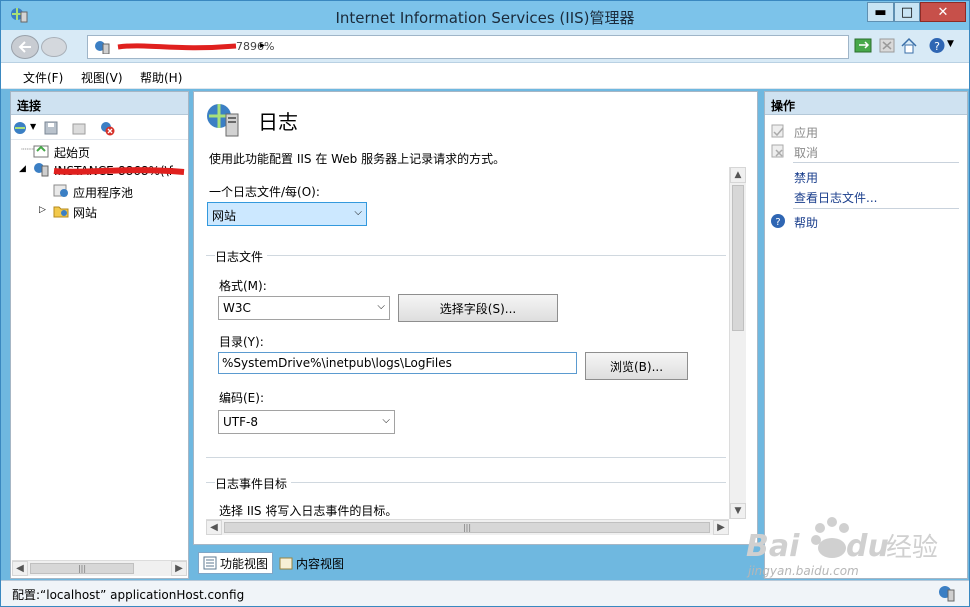 The width and height of the screenshot is (970, 607). What do you see at coordinates (224, 216) in the screenshot?
I see `one-log-per-value: 网站` at bounding box center [224, 216].